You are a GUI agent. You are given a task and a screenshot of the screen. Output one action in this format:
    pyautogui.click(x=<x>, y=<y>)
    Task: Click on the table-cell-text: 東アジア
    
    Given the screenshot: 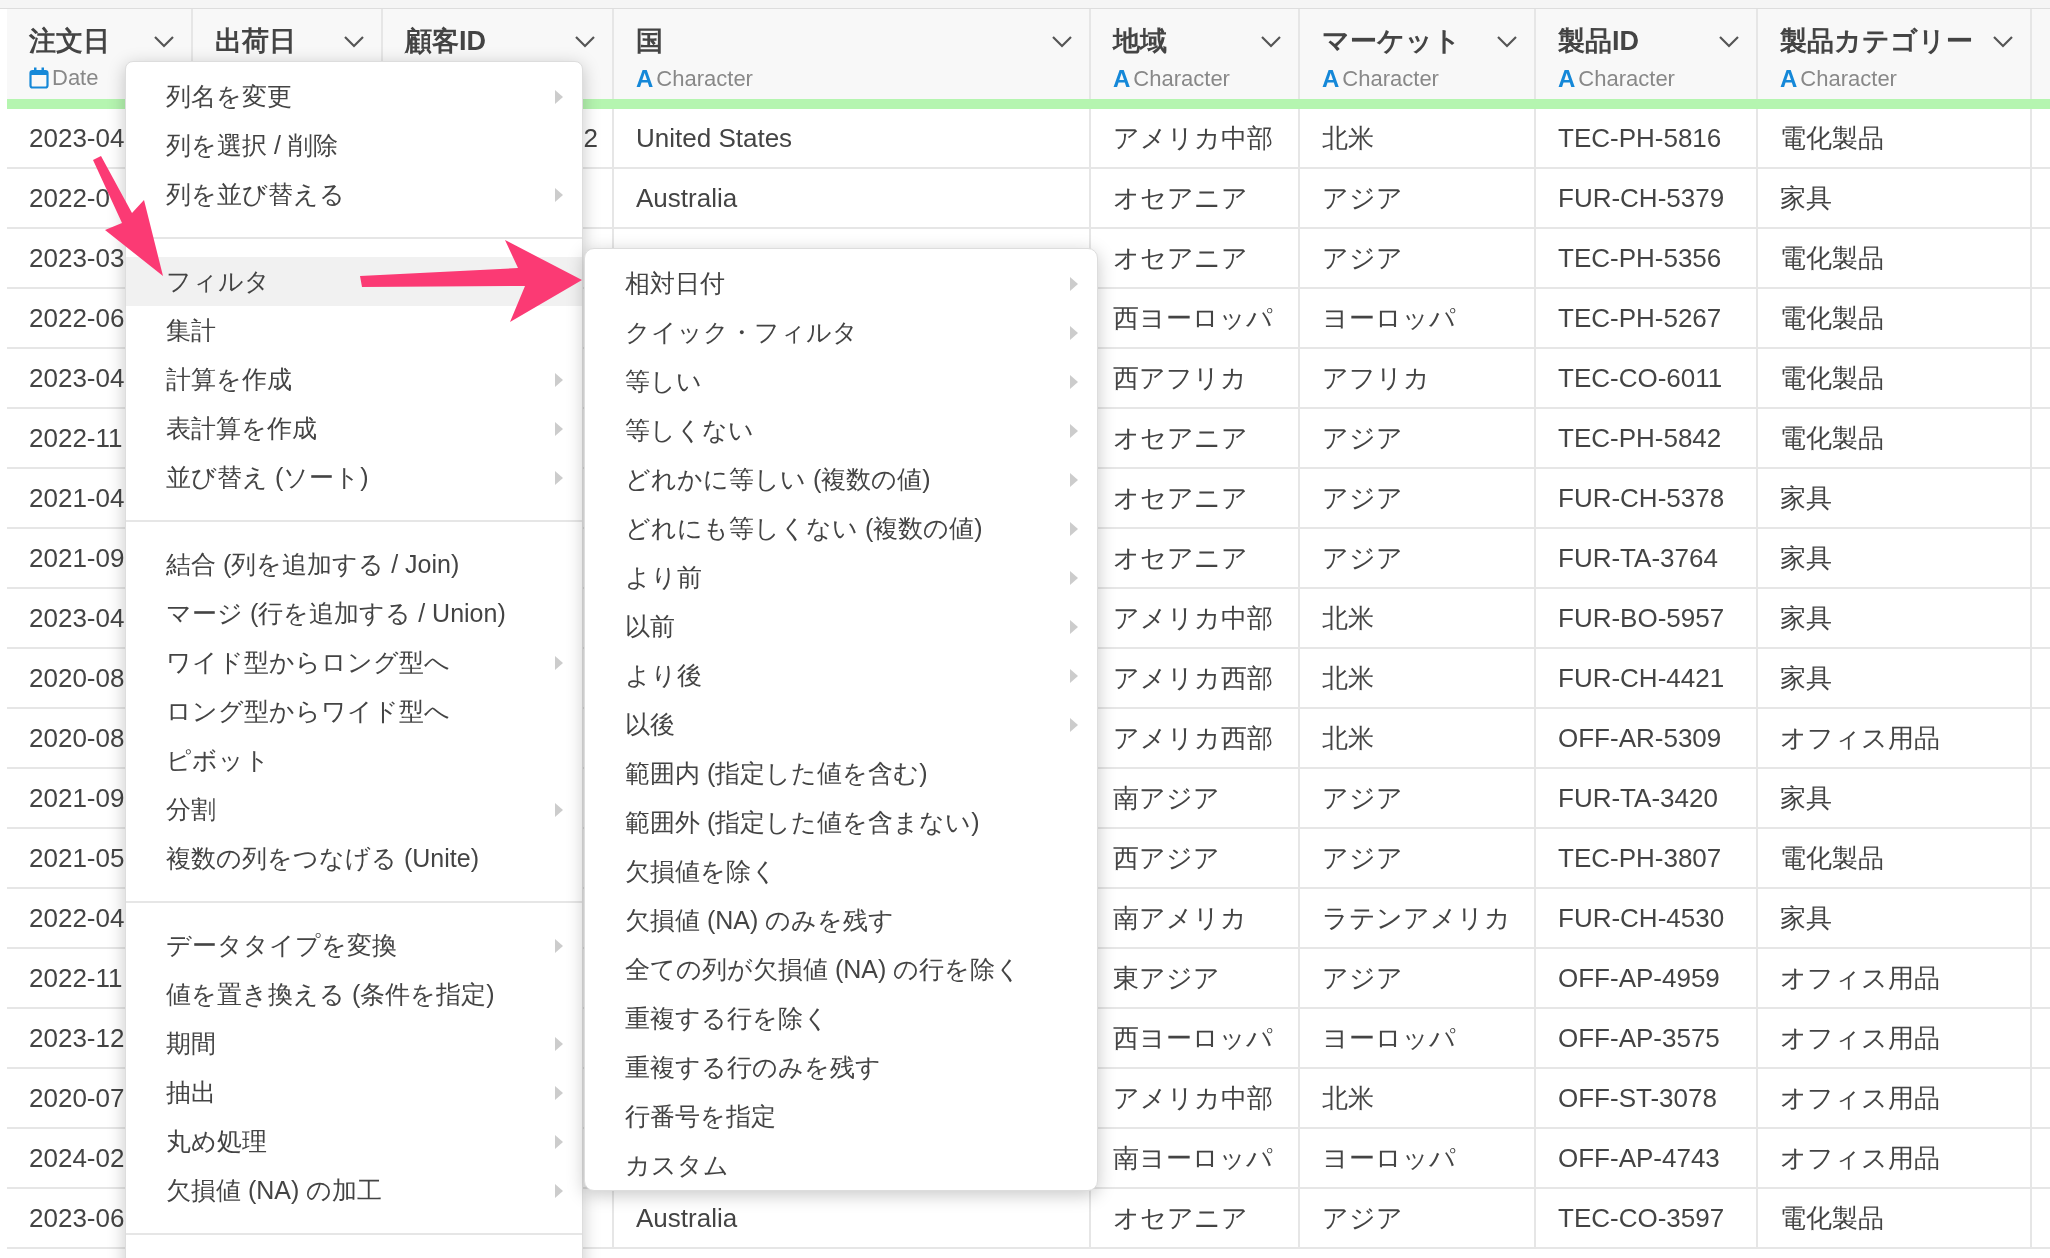 What is the action you would take?
    pyautogui.click(x=1166, y=978)
    